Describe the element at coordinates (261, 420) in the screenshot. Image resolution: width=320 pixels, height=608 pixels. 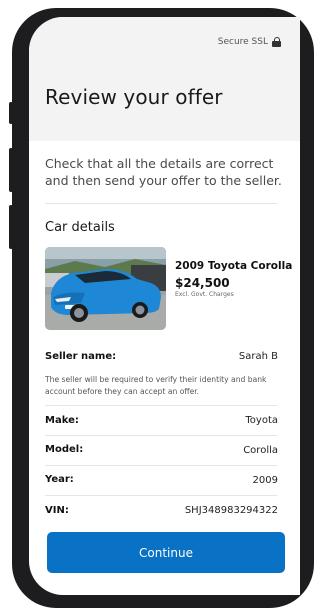
I see `make-value: Toyota` at that location.